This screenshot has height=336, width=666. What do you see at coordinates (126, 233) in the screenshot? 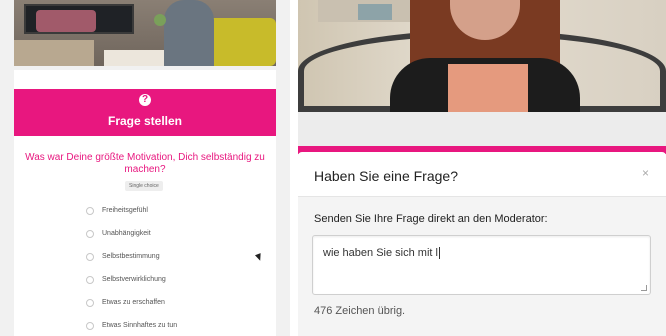
I see `poll-option-label: Unabhängigkeit` at bounding box center [126, 233].